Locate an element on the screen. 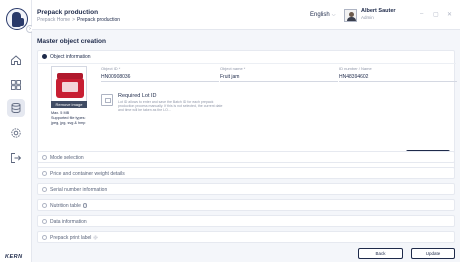  avatar is located at coordinates (350, 15).